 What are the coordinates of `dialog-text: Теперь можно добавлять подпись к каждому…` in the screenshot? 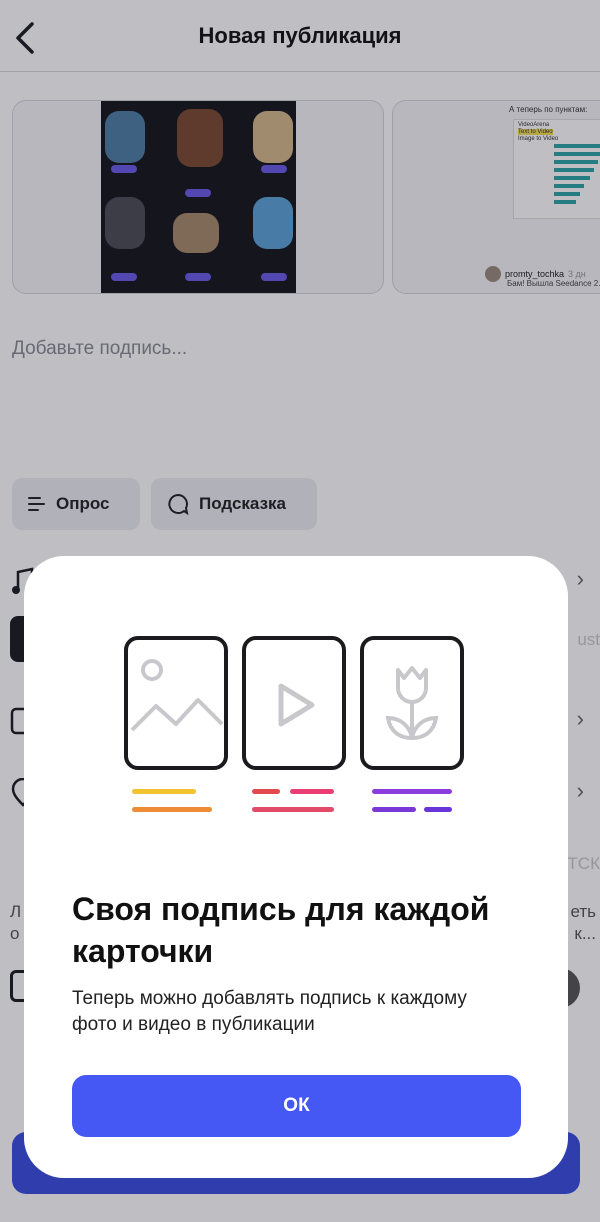 It's located at (269, 1011).